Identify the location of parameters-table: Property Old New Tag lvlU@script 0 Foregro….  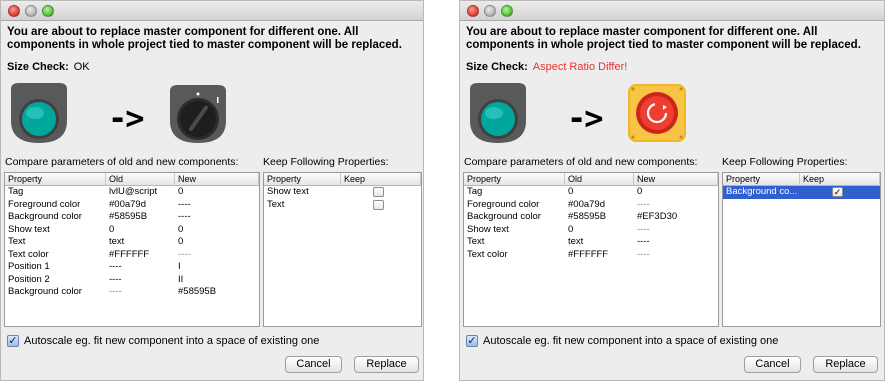
(132, 249).